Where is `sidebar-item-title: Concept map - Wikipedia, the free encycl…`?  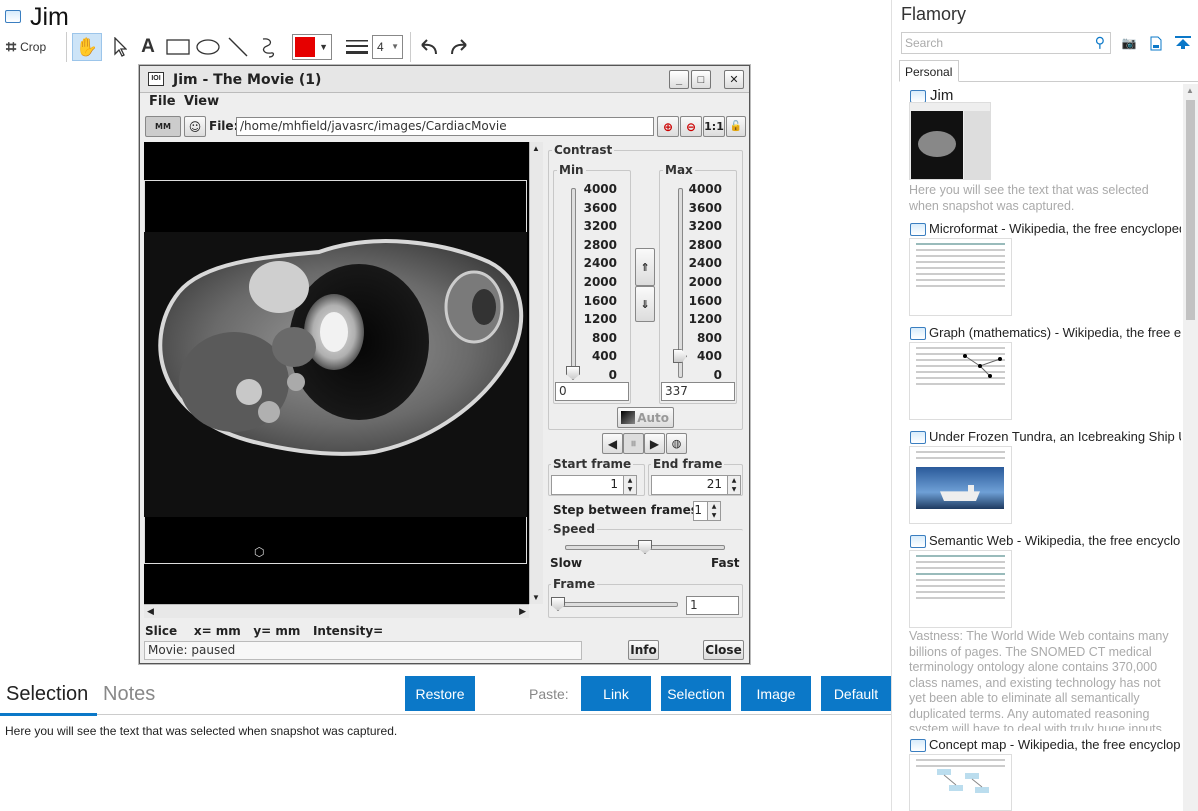
sidebar-item-title: Concept map - Wikipedia, the free encycl… is located at coordinates (1055, 744).